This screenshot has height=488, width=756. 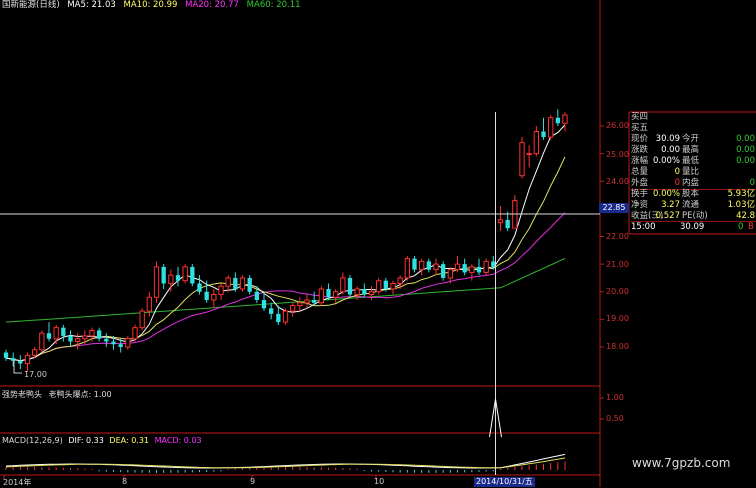 What do you see at coordinates (693, 161) in the screenshot?
I see `quote-row: 涨幅 0.00% 最低 0.00` at bounding box center [693, 161].